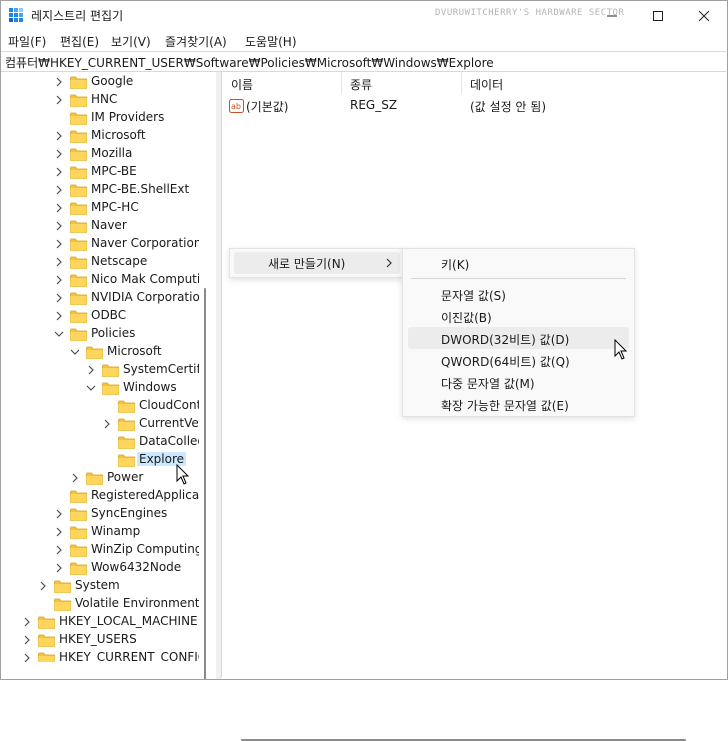 The image size is (728, 741). What do you see at coordinates (99, 496) in the screenshot?
I see `tree-item: RegisteredApplications` at bounding box center [99, 496].